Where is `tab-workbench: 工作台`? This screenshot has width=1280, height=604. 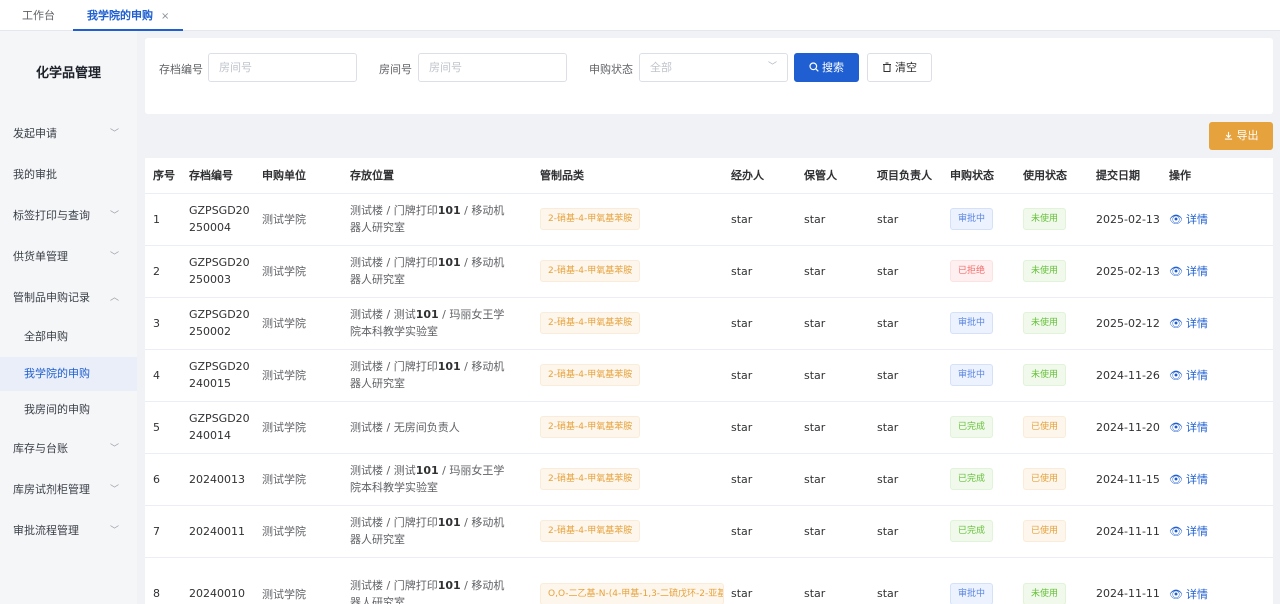
tab-workbench: 工作台 is located at coordinates (38, 15).